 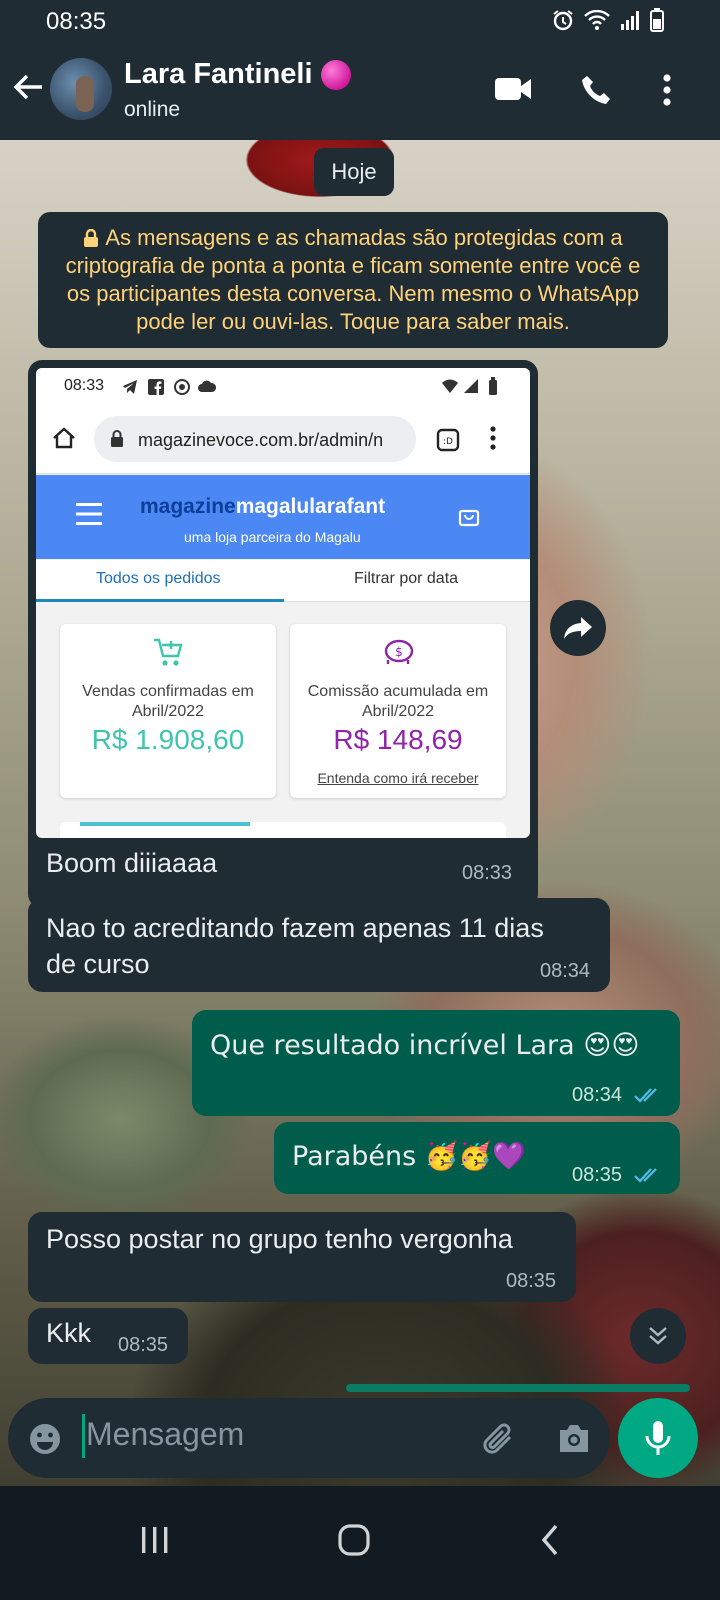 I want to click on image-message-time: 08:33, so click(x=487, y=873).